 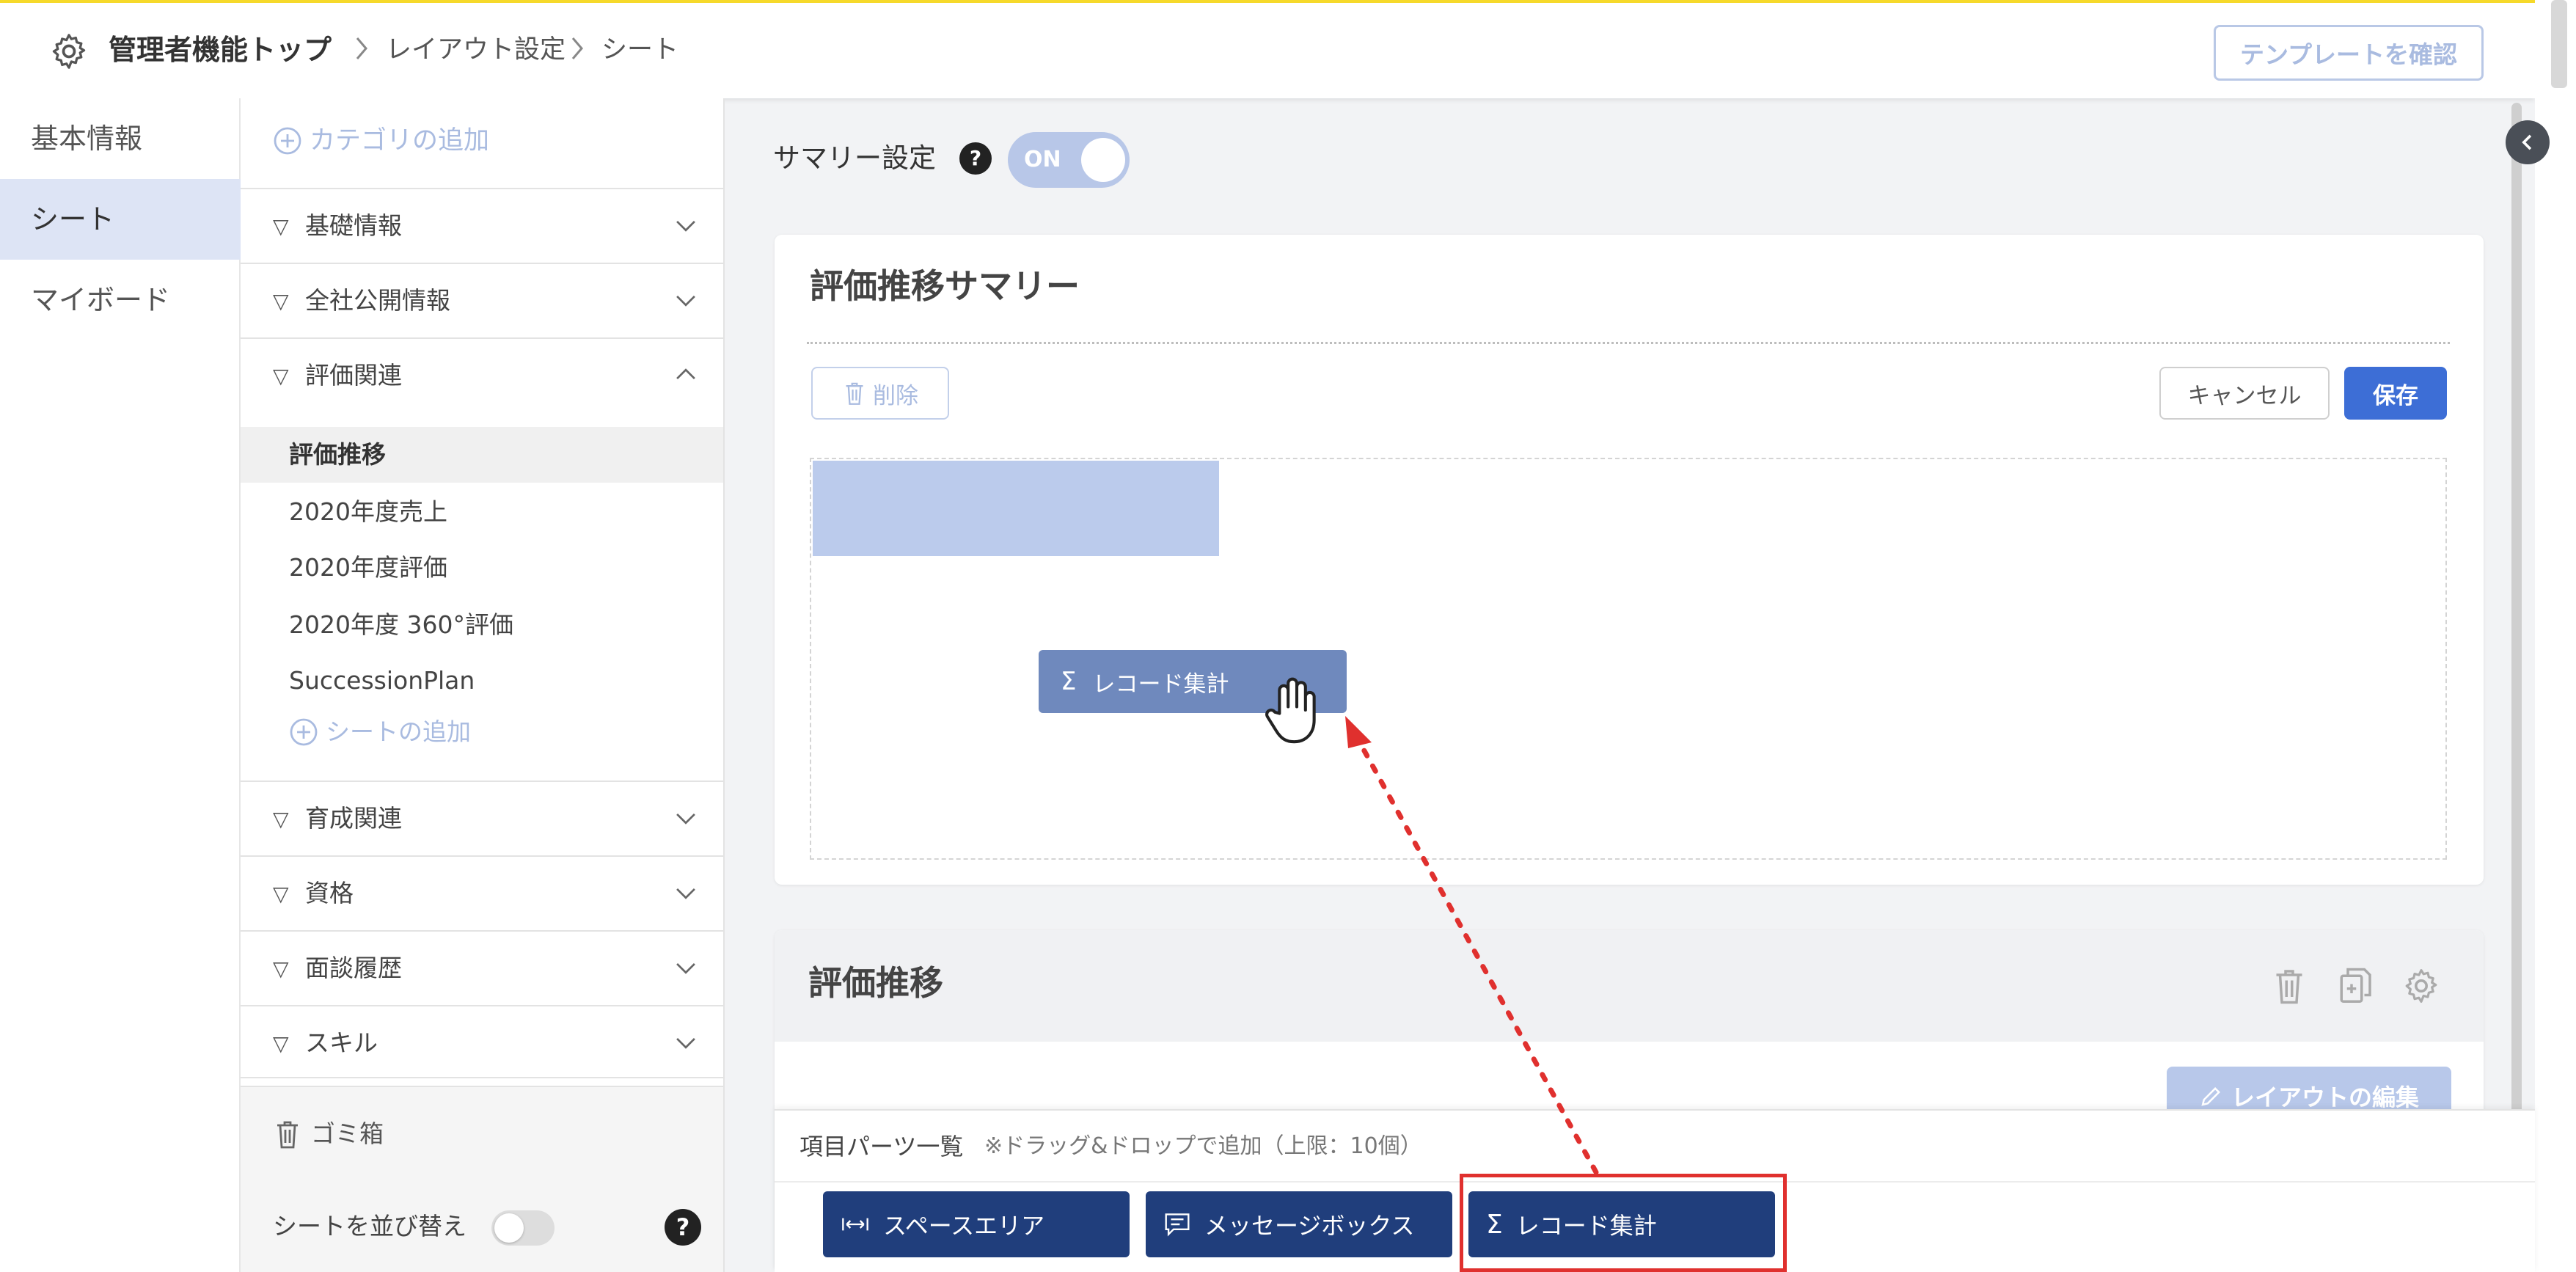 I want to click on add-category-link: カテゴリの追加, so click(x=381, y=141).